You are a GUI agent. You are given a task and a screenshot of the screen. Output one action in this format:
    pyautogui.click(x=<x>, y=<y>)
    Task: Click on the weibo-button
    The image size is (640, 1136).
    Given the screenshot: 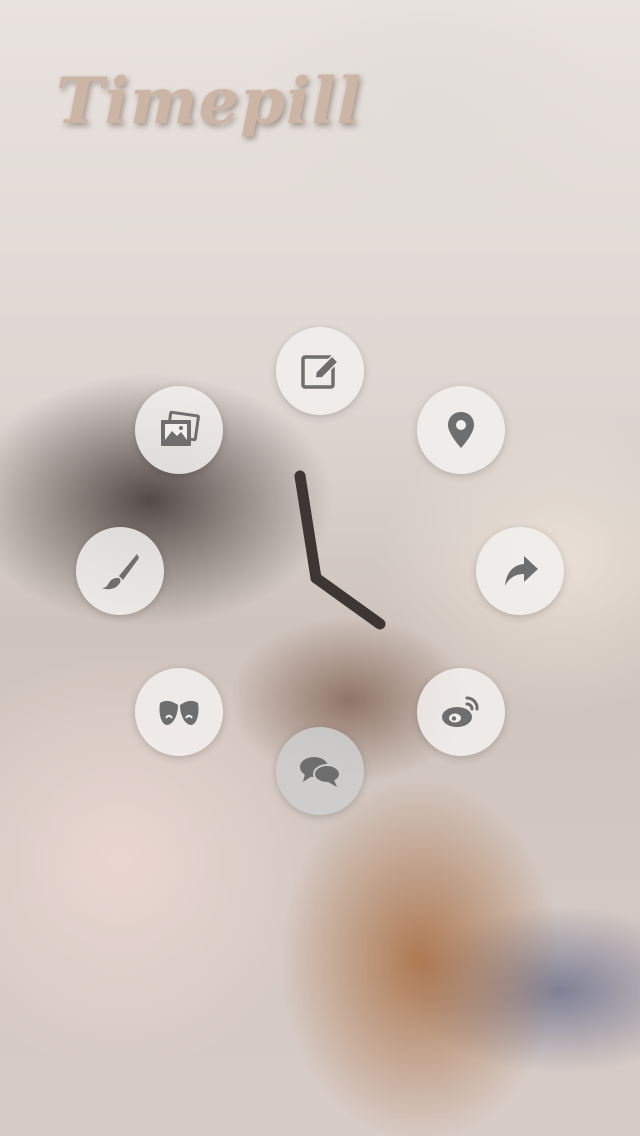 What is the action you would take?
    pyautogui.click(x=461, y=712)
    